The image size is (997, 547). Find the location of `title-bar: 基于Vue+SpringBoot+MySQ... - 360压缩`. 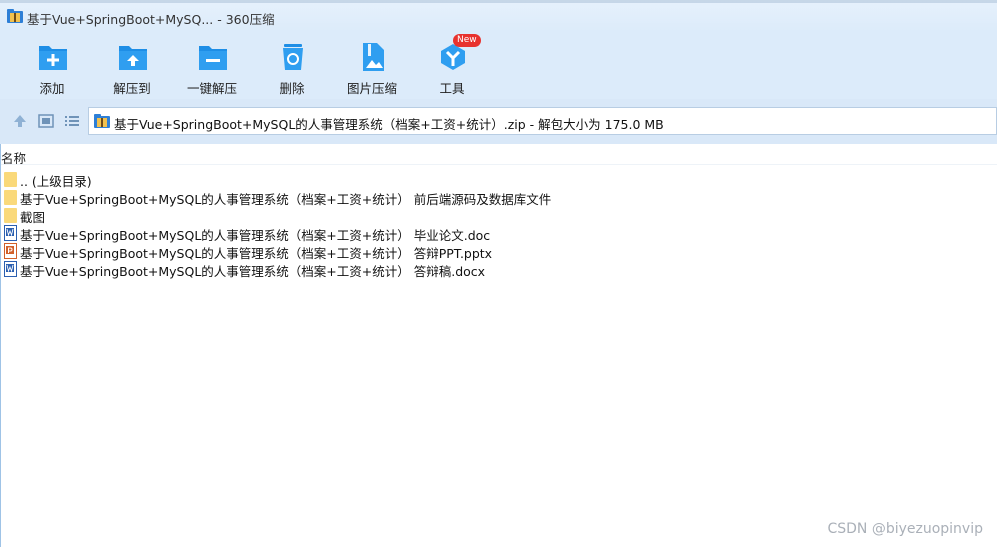

title-bar: 基于Vue+SpringBoot+MySQ... - 360压缩 is located at coordinates (498, 16).